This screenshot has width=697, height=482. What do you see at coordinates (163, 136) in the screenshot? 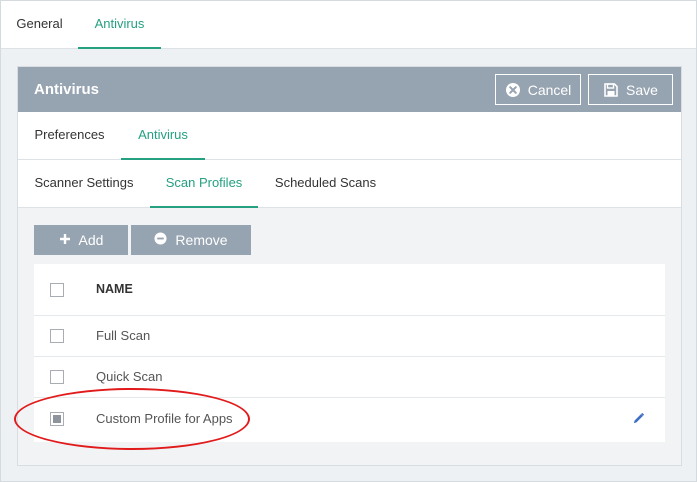
I see `tab-antivirus-settings: Antivirus` at bounding box center [163, 136].